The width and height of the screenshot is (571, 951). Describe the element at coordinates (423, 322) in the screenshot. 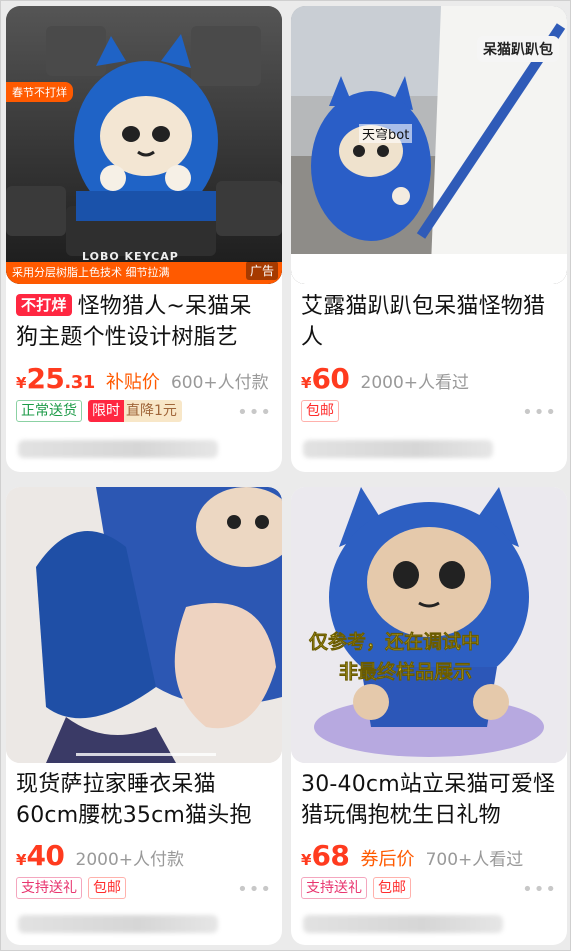

I see `product-title-text: 艾露猫趴趴包呆猫怪物猎人` at that location.